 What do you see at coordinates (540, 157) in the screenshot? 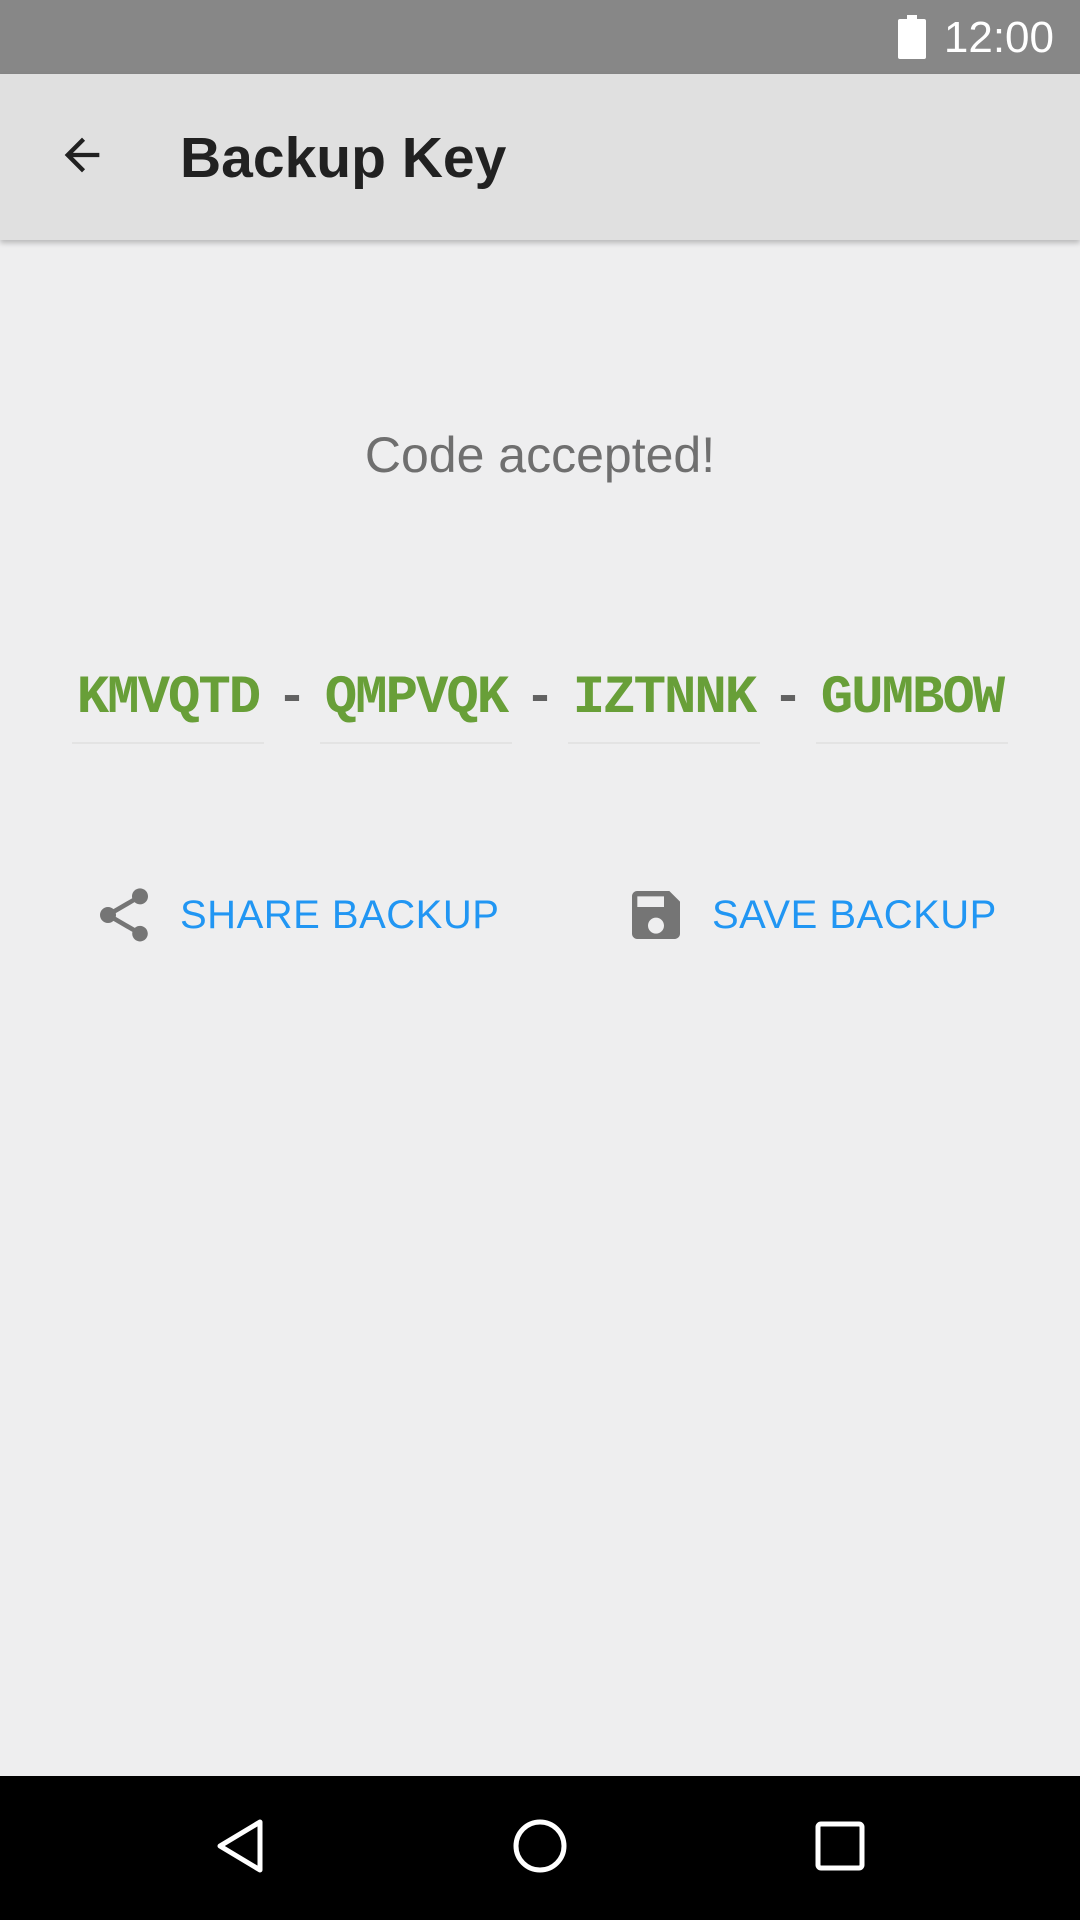
I see `app-bar: Backup Key` at bounding box center [540, 157].